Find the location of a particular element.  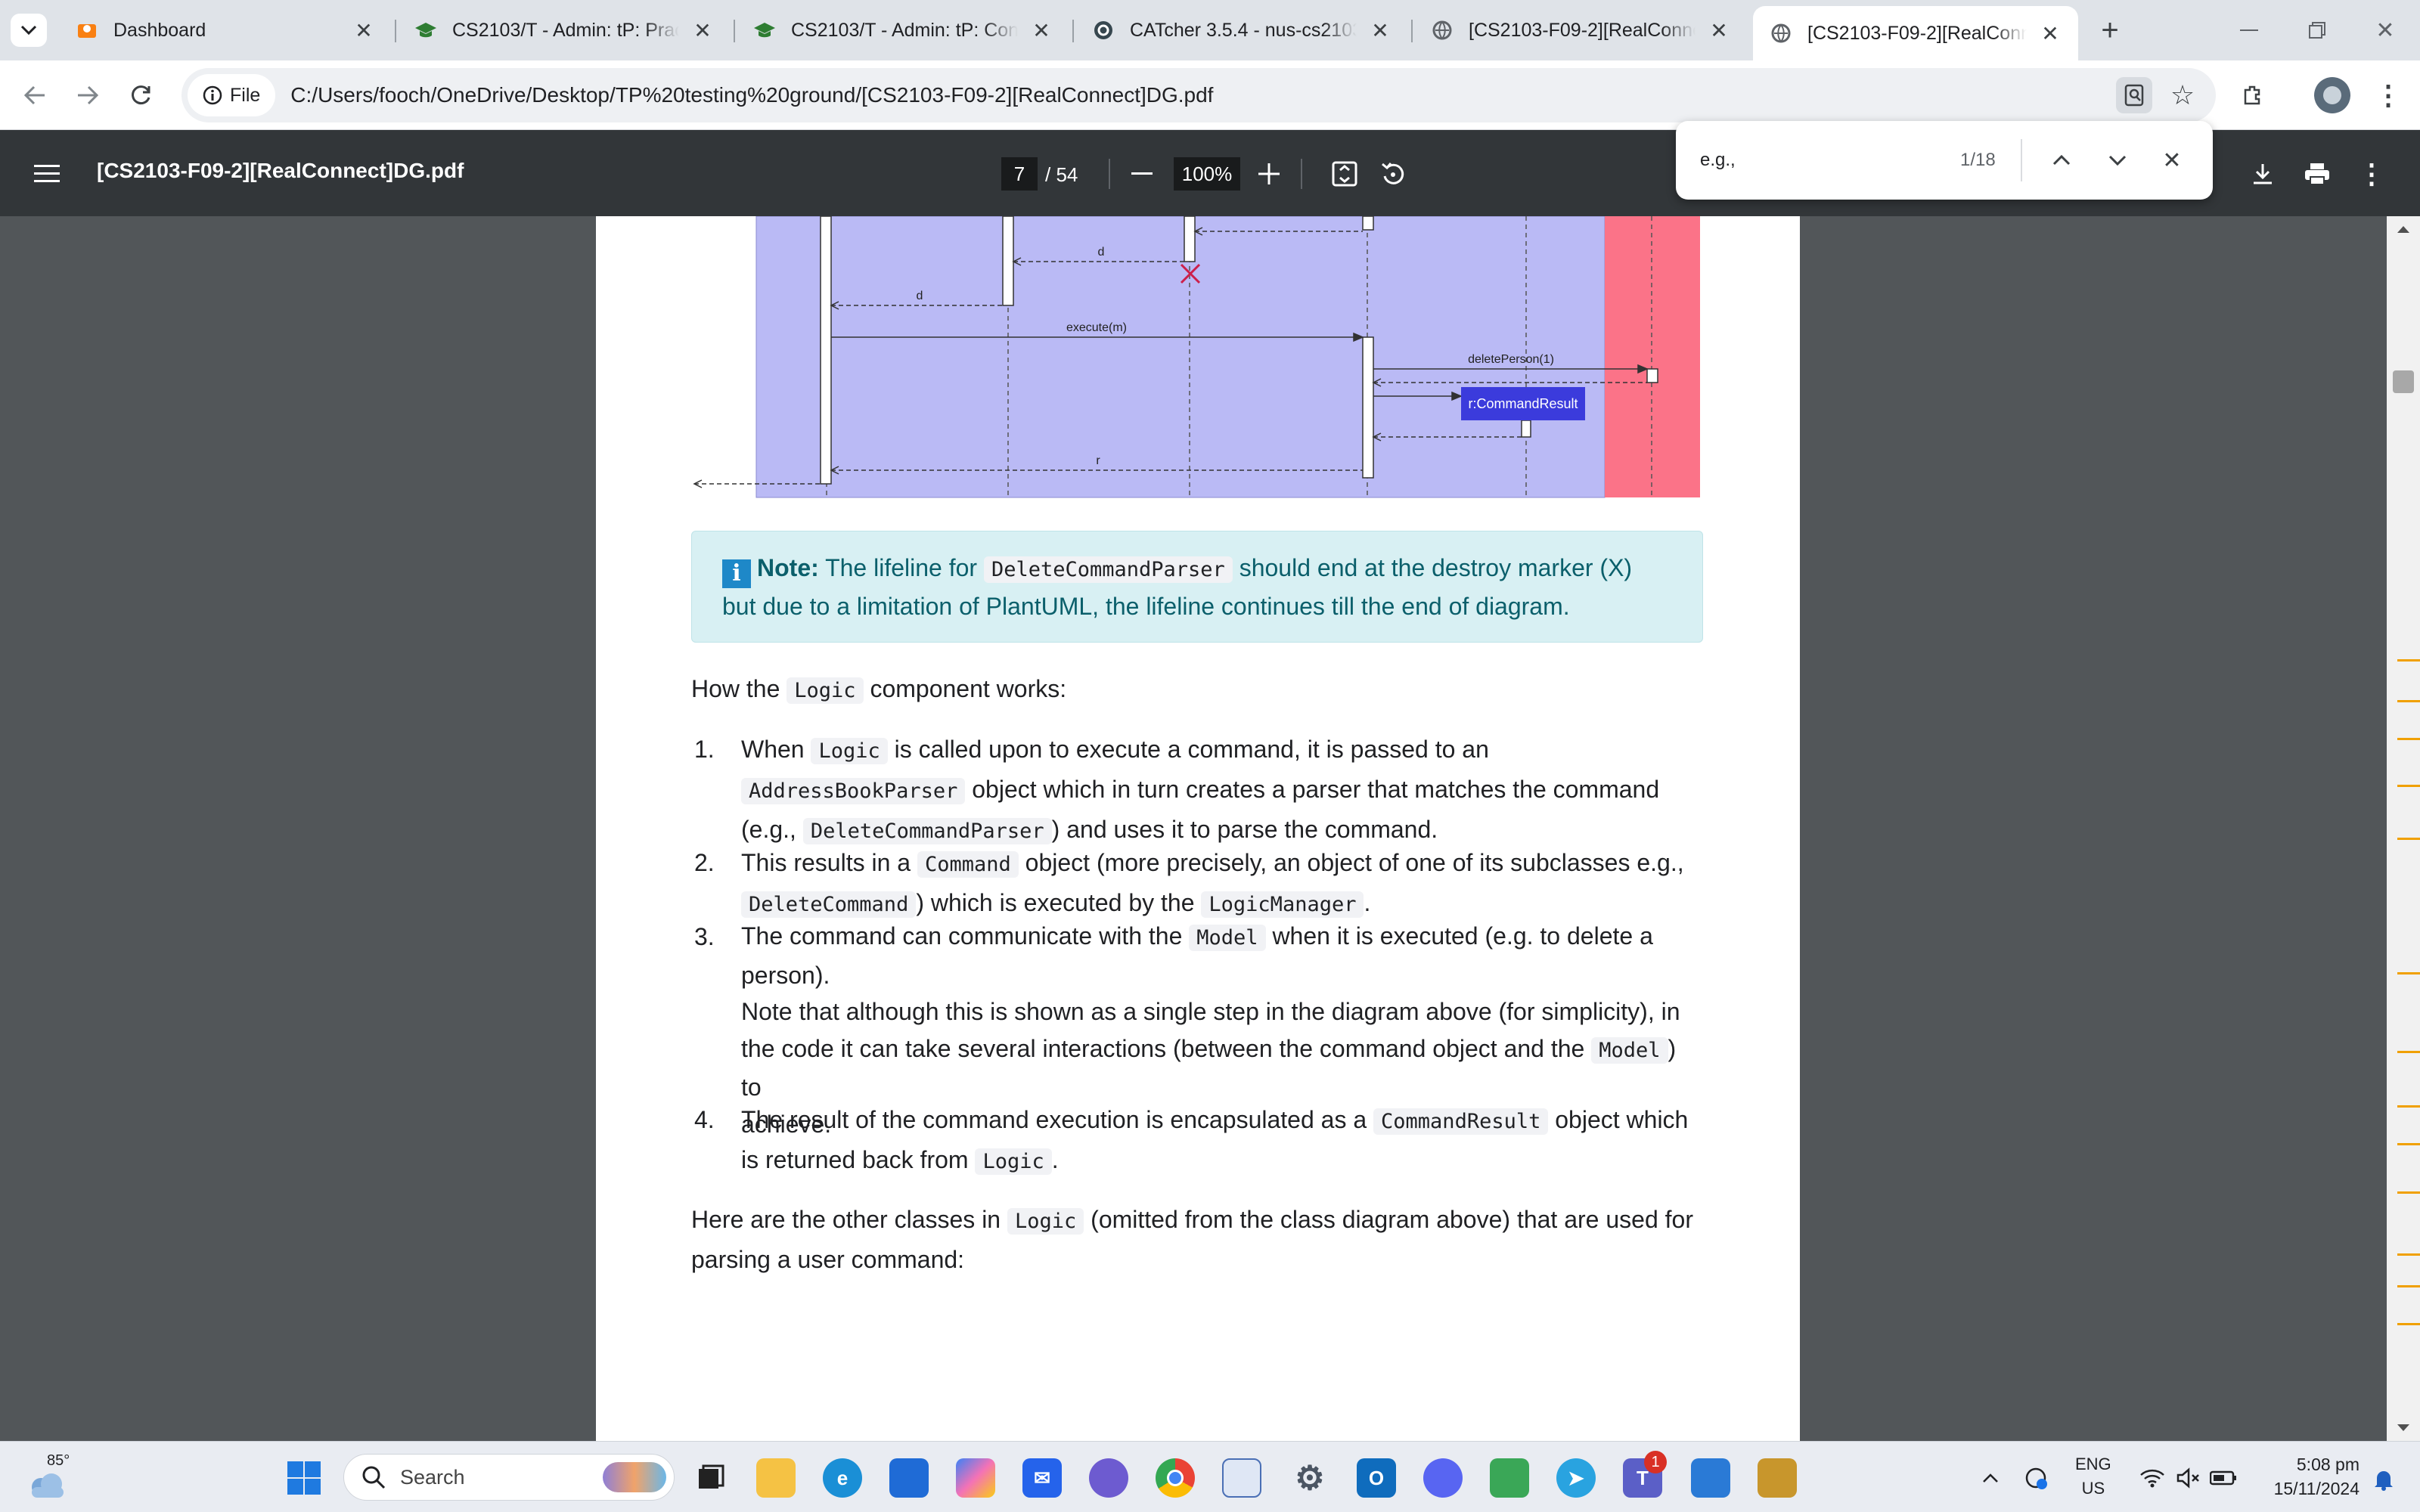

telegram-icon: ➤ is located at coordinates (1576, 1478).